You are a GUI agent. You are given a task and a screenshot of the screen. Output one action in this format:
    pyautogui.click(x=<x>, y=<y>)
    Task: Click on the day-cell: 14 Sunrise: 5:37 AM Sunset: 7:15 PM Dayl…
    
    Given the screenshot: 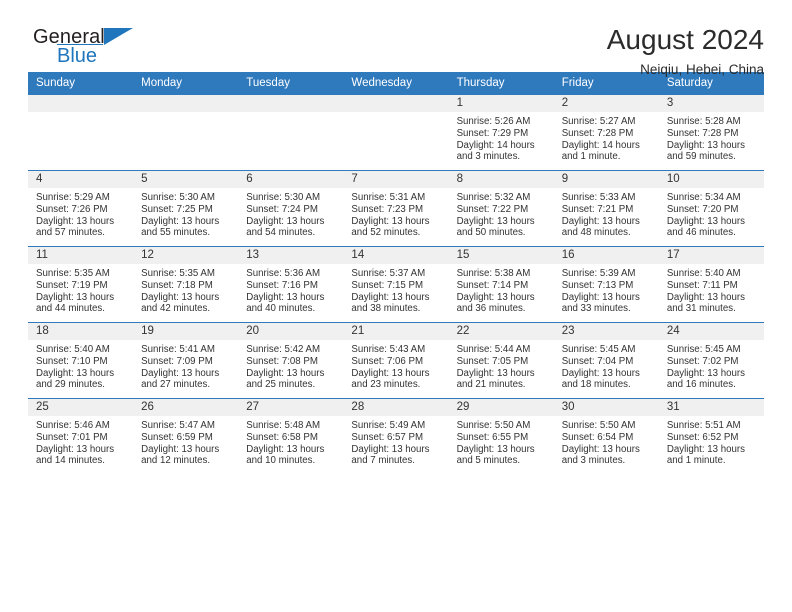 What is the action you would take?
    pyautogui.click(x=396, y=284)
    